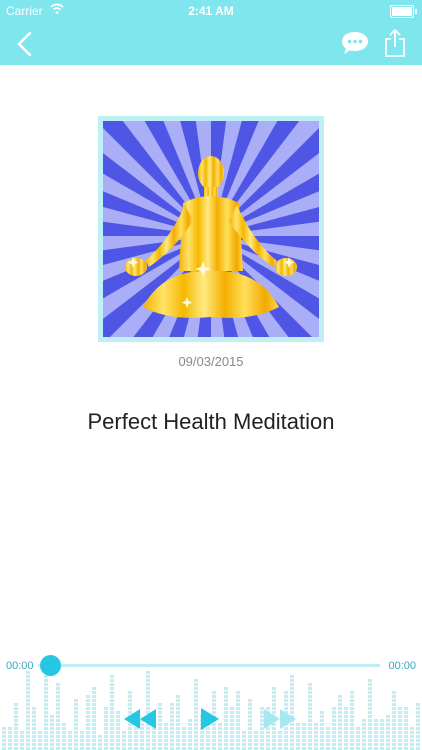 This screenshot has width=422, height=750. I want to click on share-icon, so click(395, 43).